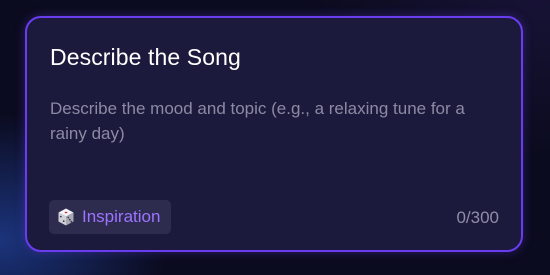  I want to click on inspiration-button: Inspiration, so click(110, 217).